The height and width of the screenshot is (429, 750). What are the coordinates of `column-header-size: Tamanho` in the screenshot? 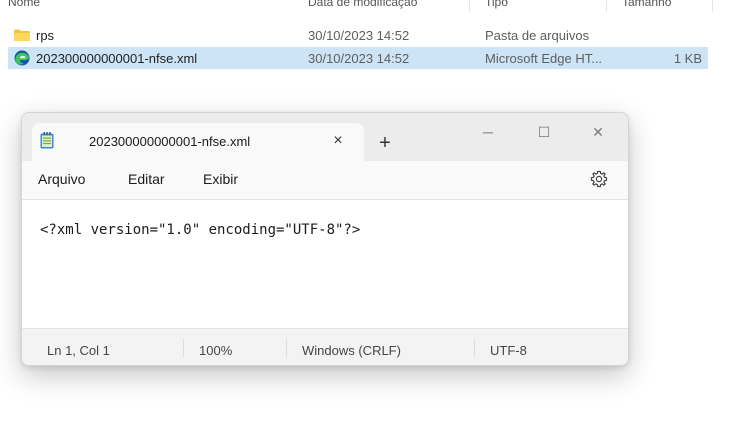 It's located at (646, 4).